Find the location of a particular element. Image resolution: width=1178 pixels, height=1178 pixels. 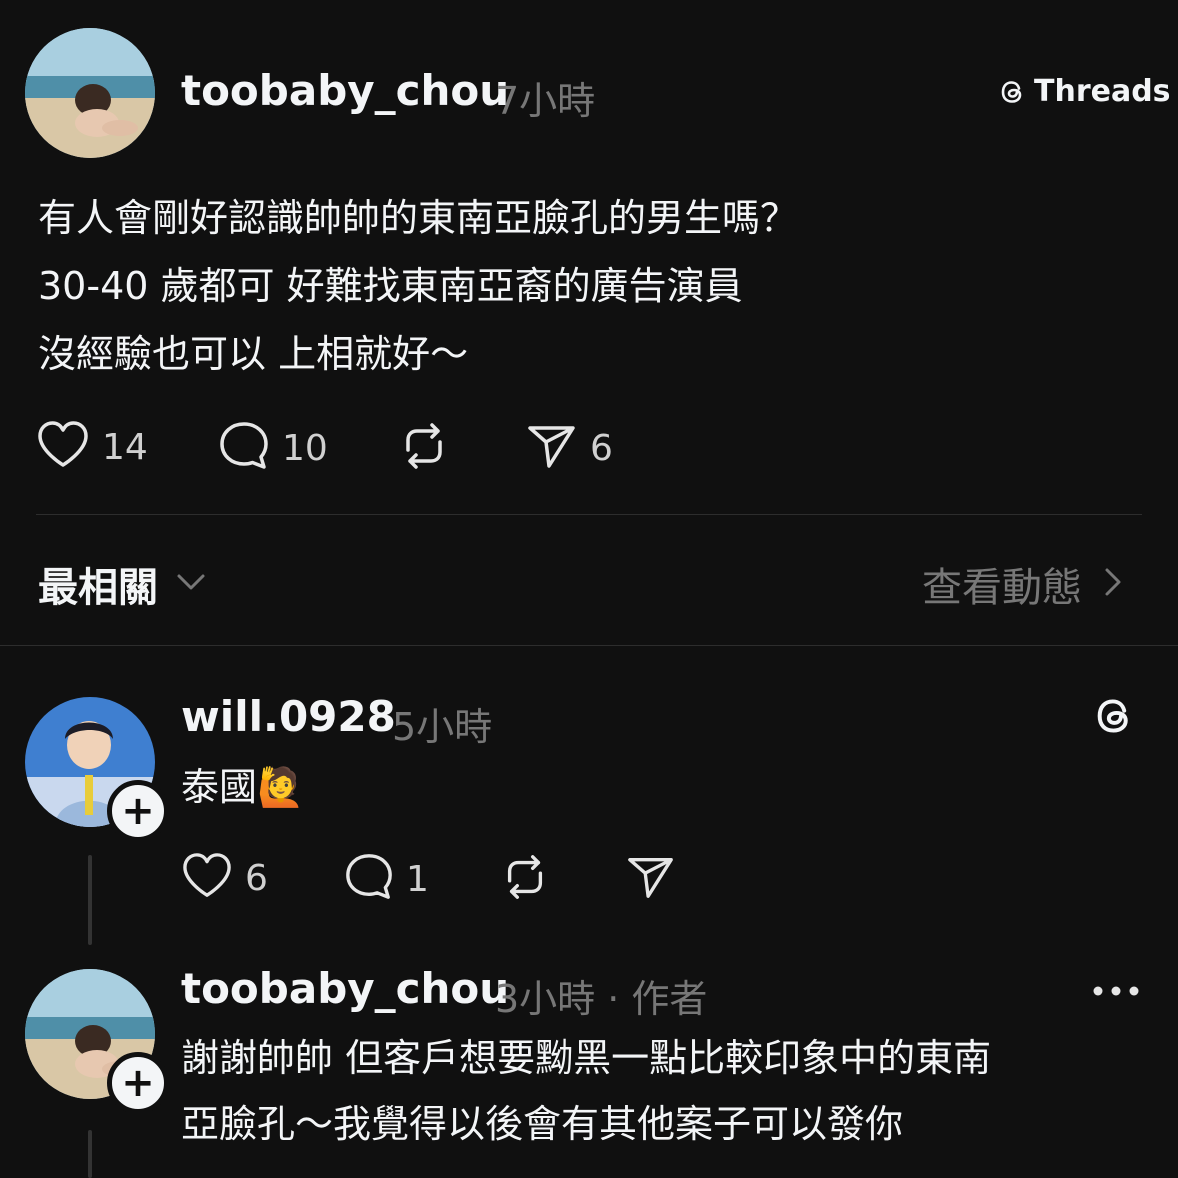

chevron-down-icon is located at coordinates (191, 584).